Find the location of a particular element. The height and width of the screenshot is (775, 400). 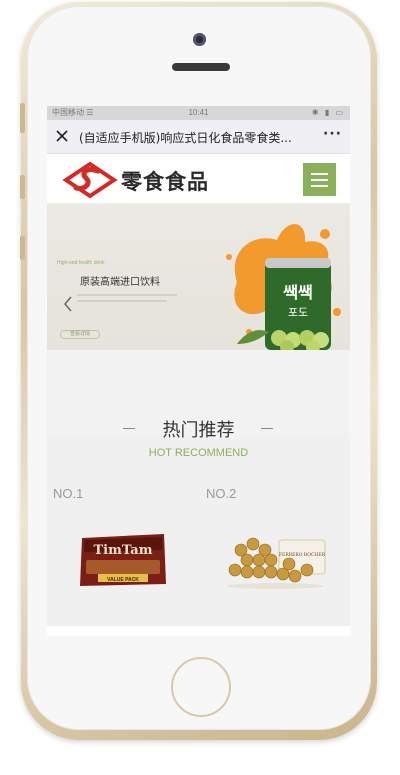

front-camera is located at coordinates (199, 39).